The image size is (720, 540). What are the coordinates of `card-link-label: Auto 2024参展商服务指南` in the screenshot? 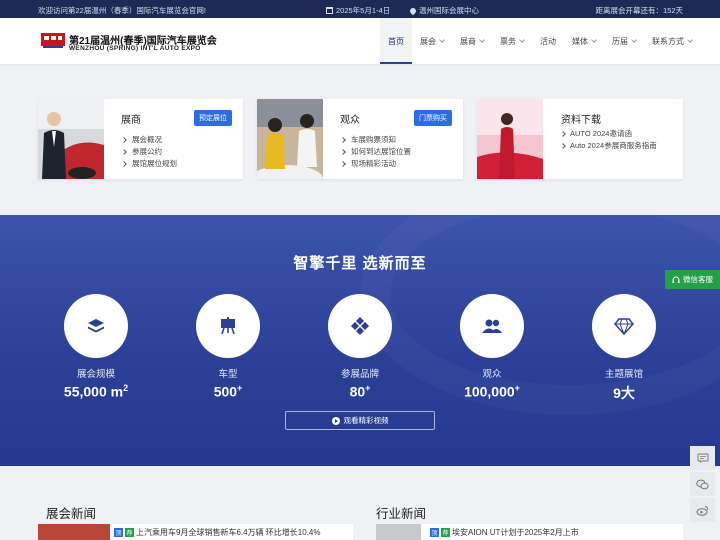 It's located at (613, 145).